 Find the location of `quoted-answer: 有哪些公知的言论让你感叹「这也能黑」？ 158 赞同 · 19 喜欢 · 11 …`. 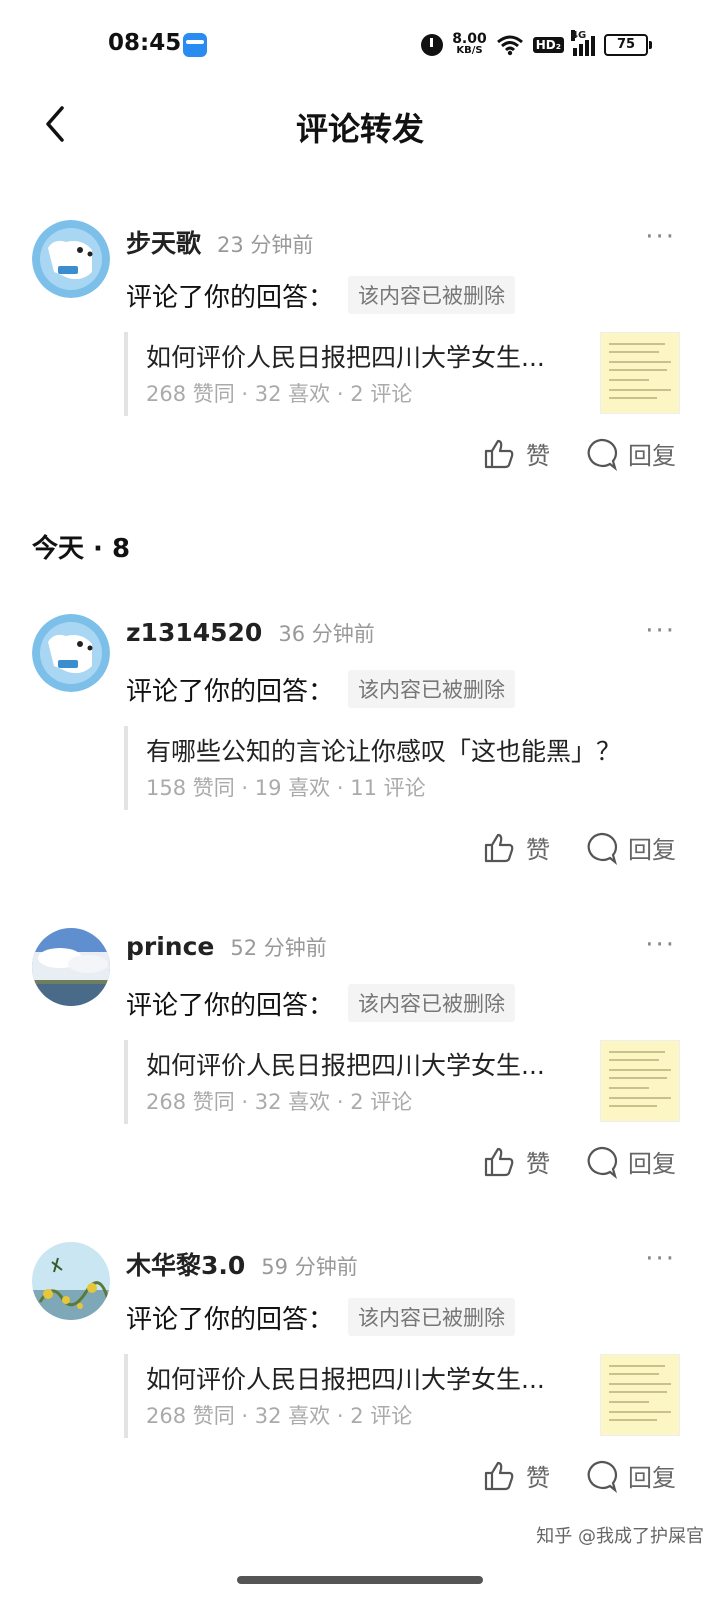

quoted-answer: 有哪些公知的言论让你感叹「这也能黑」？ 158 赞同 · 19 喜欢 · 11 … is located at coordinates (402, 768).